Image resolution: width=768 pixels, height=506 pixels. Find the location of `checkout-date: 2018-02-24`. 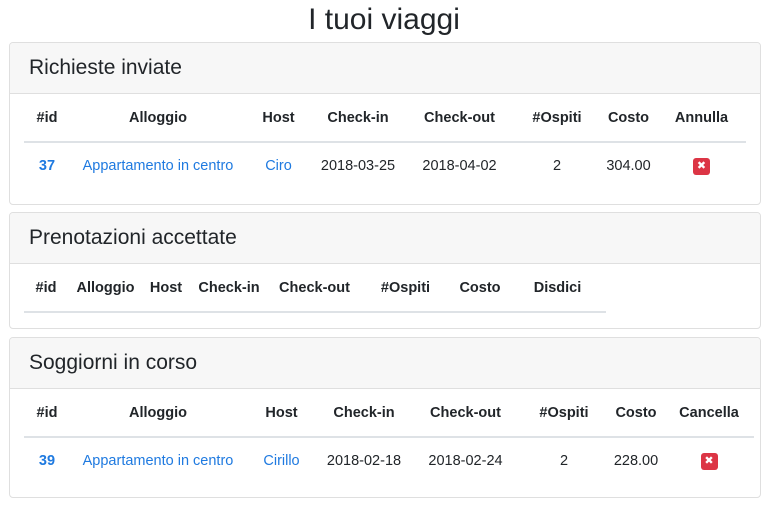

checkout-date: 2018-02-24 is located at coordinates (465, 461).